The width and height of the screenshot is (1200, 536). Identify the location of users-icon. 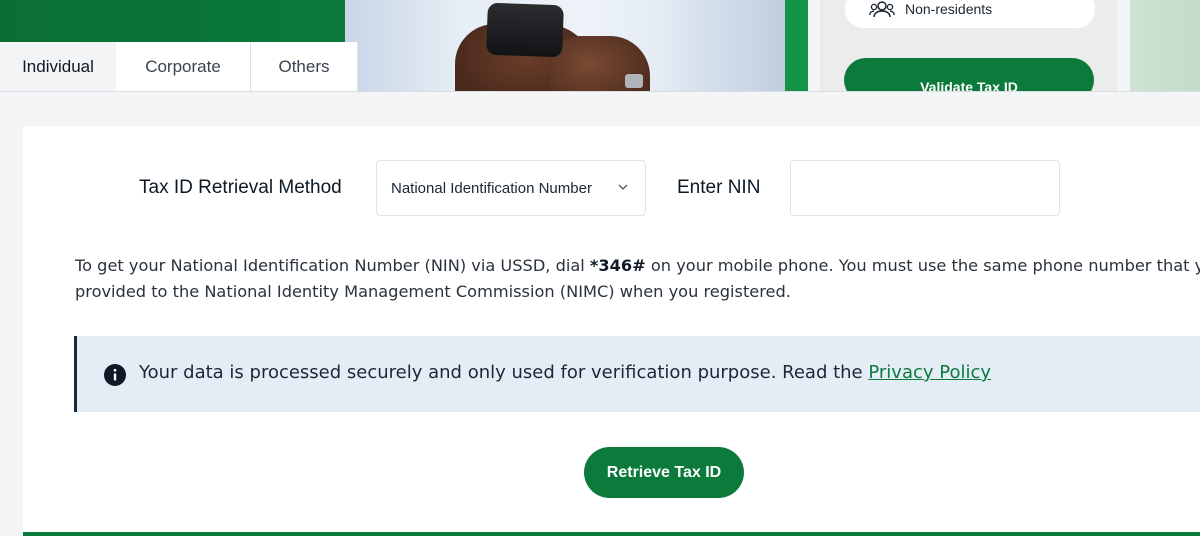
(882, 9).